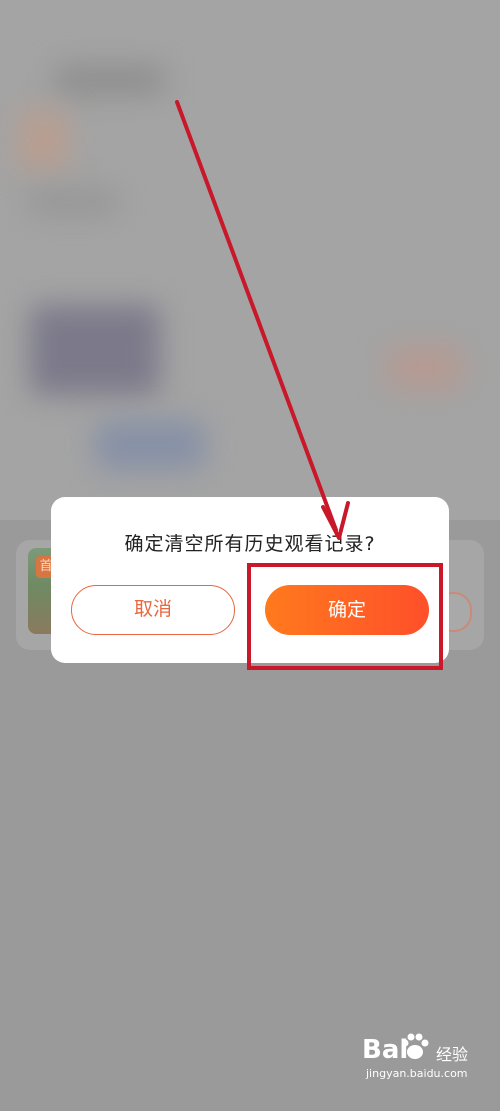 The image size is (500, 1111). What do you see at coordinates (415, 1046) in the screenshot?
I see `paw-logo-icon` at bounding box center [415, 1046].